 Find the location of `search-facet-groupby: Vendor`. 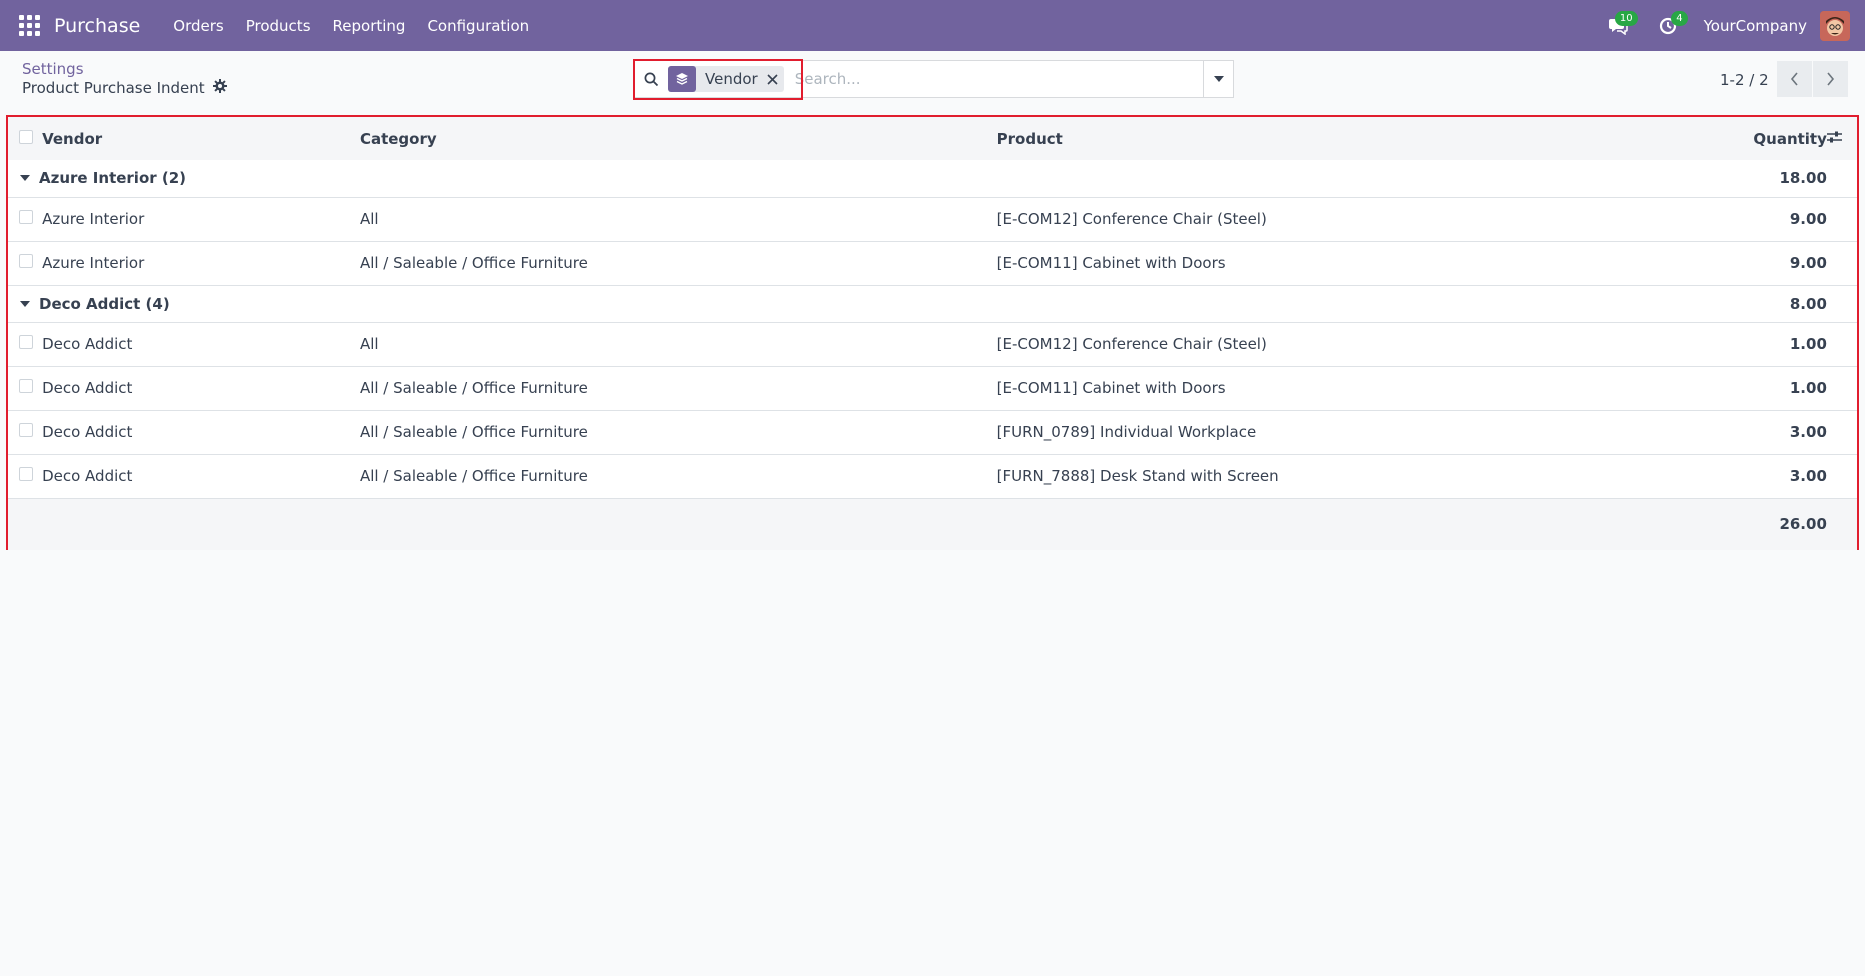

search-facet-groupby: Vendor is located at coordinates (726, 79).